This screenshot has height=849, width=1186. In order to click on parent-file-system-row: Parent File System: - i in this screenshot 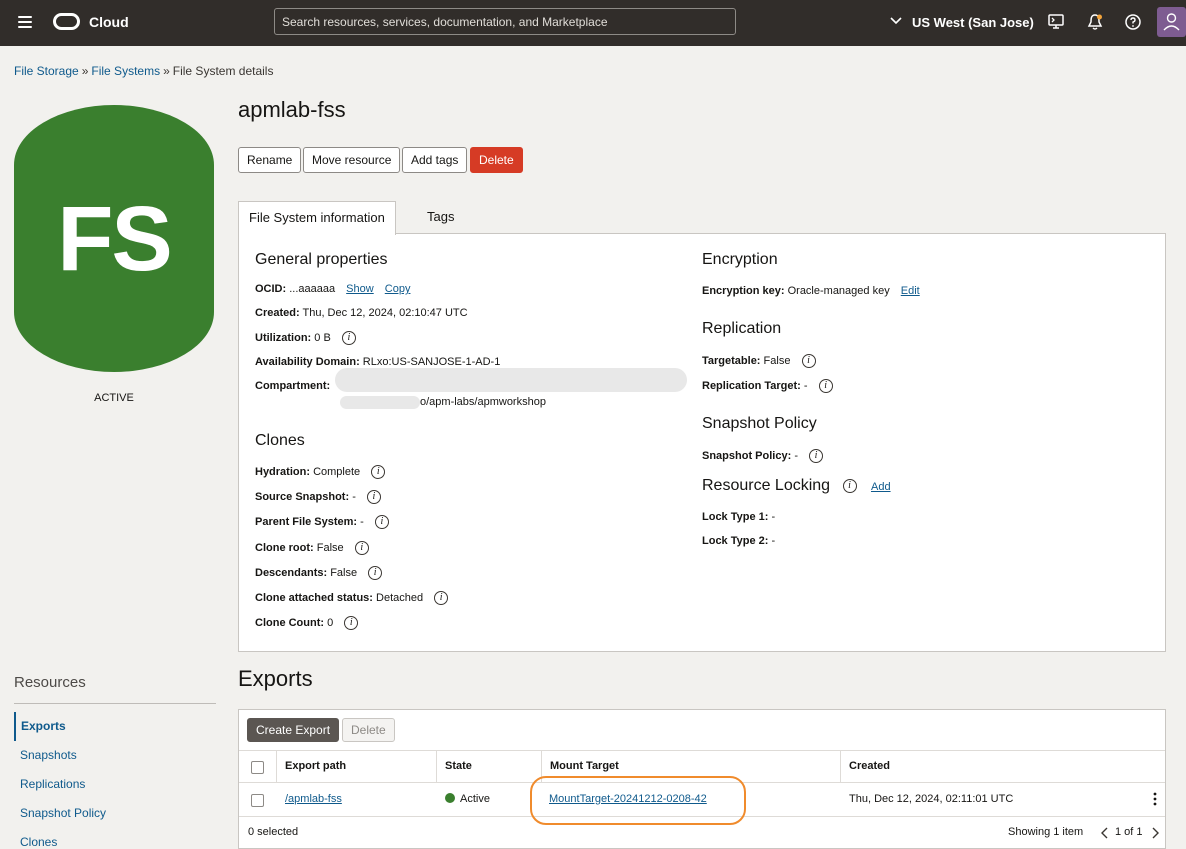, I will do `click(322, 522)`.